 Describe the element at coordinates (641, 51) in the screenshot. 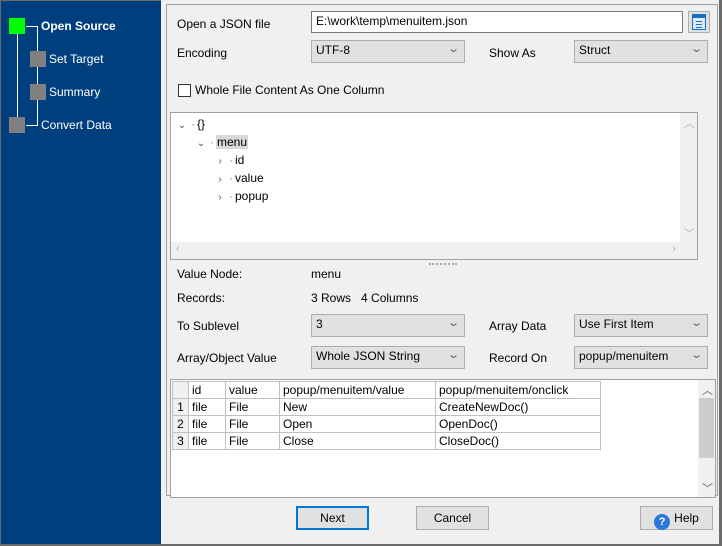

I see `show-as-select: Struct ⌄` at that location.